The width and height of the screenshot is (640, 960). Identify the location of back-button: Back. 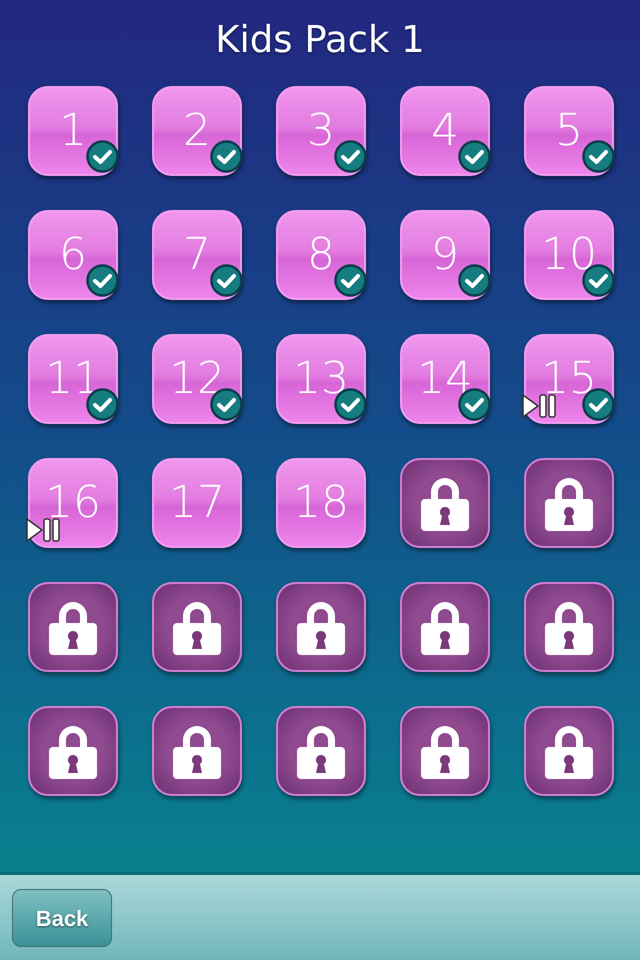
(62, 918).